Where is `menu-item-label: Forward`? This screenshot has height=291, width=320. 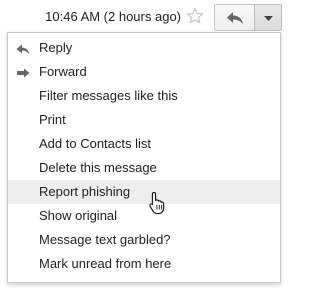 menu-item-label: Forward is located at coordinates (63, 71).